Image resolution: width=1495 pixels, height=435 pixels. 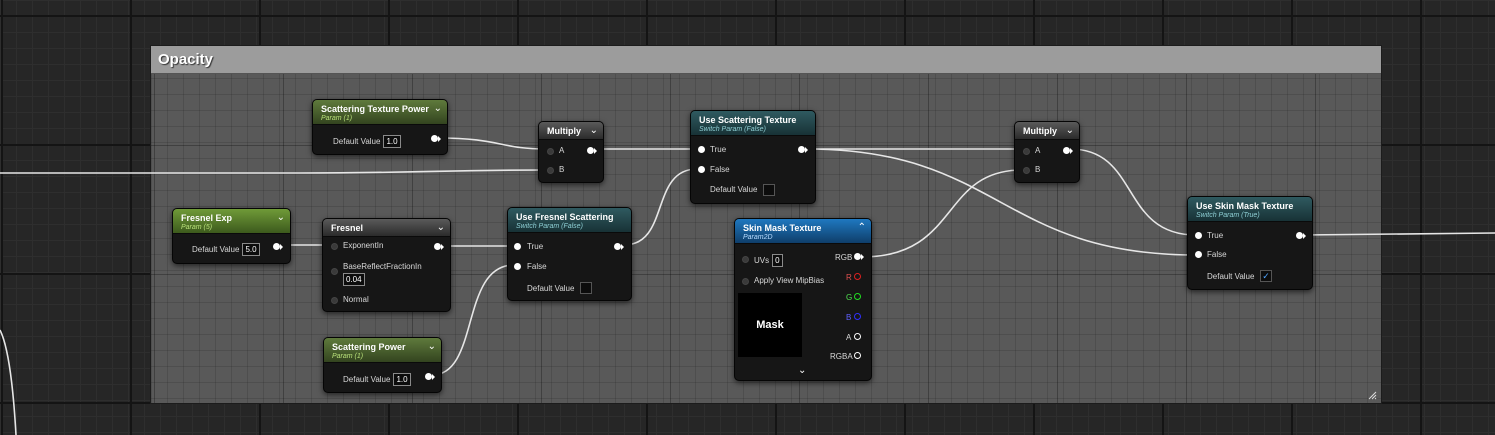 What do you see at coordinates (537, 266) in the screenshot?
I see `pin-label-false: False` at bounding box center [537, 266].